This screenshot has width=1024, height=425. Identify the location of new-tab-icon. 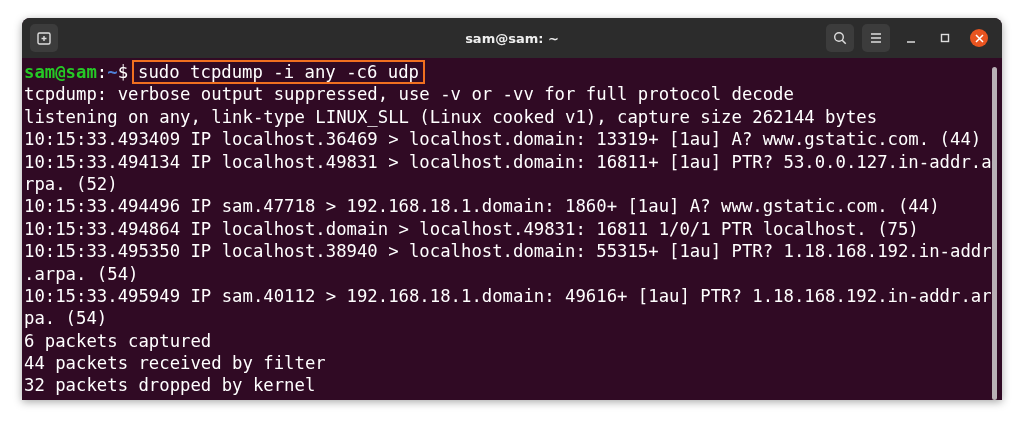
(44, 38).